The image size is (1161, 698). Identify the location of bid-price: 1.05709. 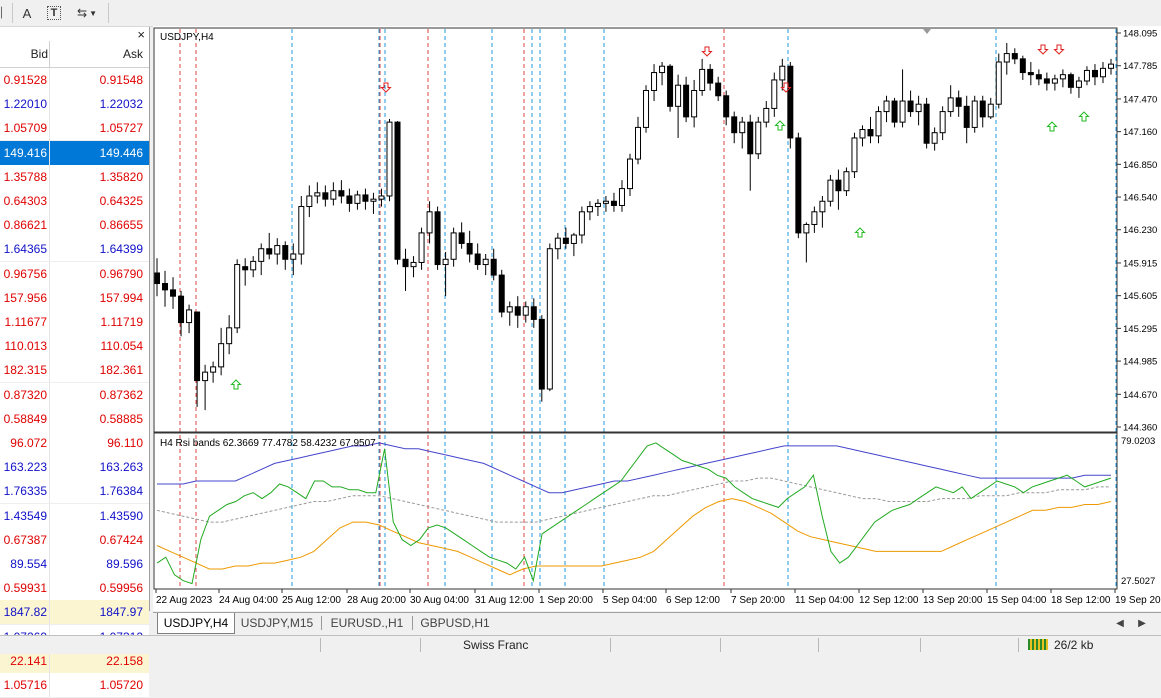
(25, 128).